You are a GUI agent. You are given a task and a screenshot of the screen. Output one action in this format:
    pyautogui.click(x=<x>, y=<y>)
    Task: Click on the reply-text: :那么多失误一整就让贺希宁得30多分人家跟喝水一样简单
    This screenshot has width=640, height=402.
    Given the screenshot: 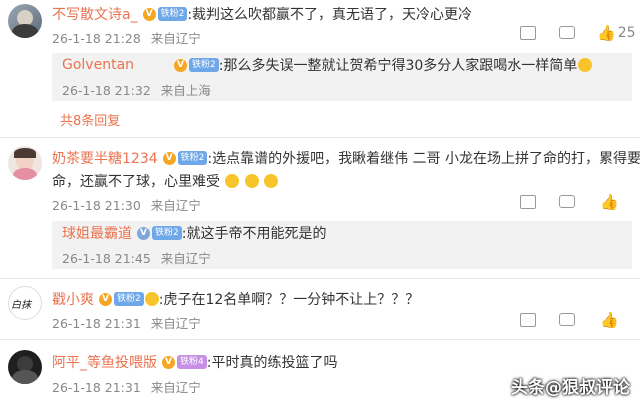 What is the action you would take?
    pyautogui.click(x=398, y=66)
    